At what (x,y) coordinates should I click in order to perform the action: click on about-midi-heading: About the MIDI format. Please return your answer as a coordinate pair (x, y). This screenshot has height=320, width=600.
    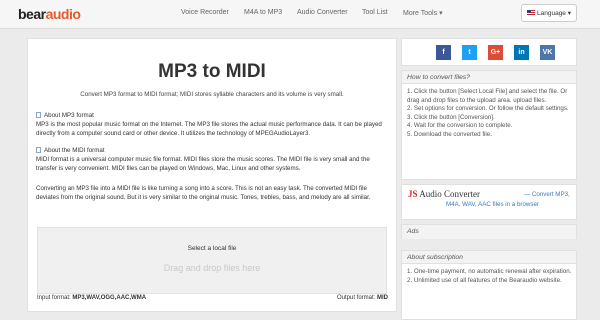
    Looking at the image, I should click on (70, 150).